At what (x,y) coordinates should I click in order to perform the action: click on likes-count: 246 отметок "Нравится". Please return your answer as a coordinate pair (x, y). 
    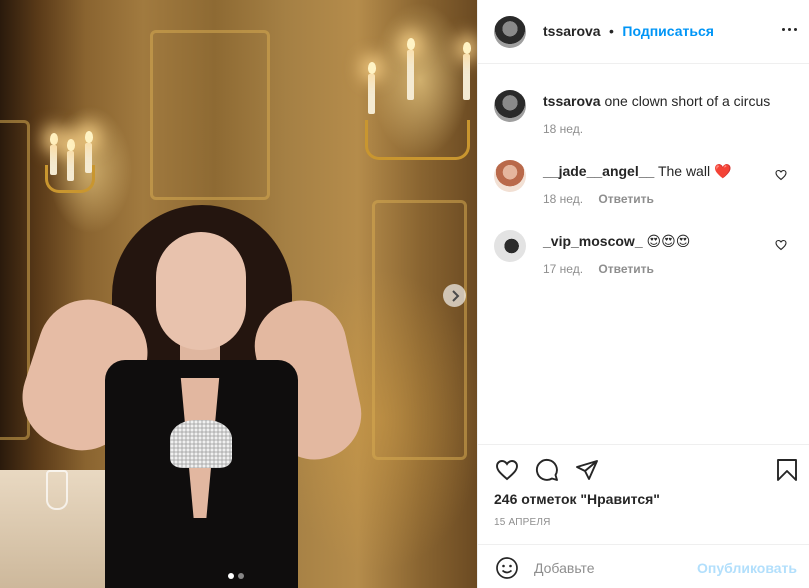
    Looking at the image, I should click on (577, 499).